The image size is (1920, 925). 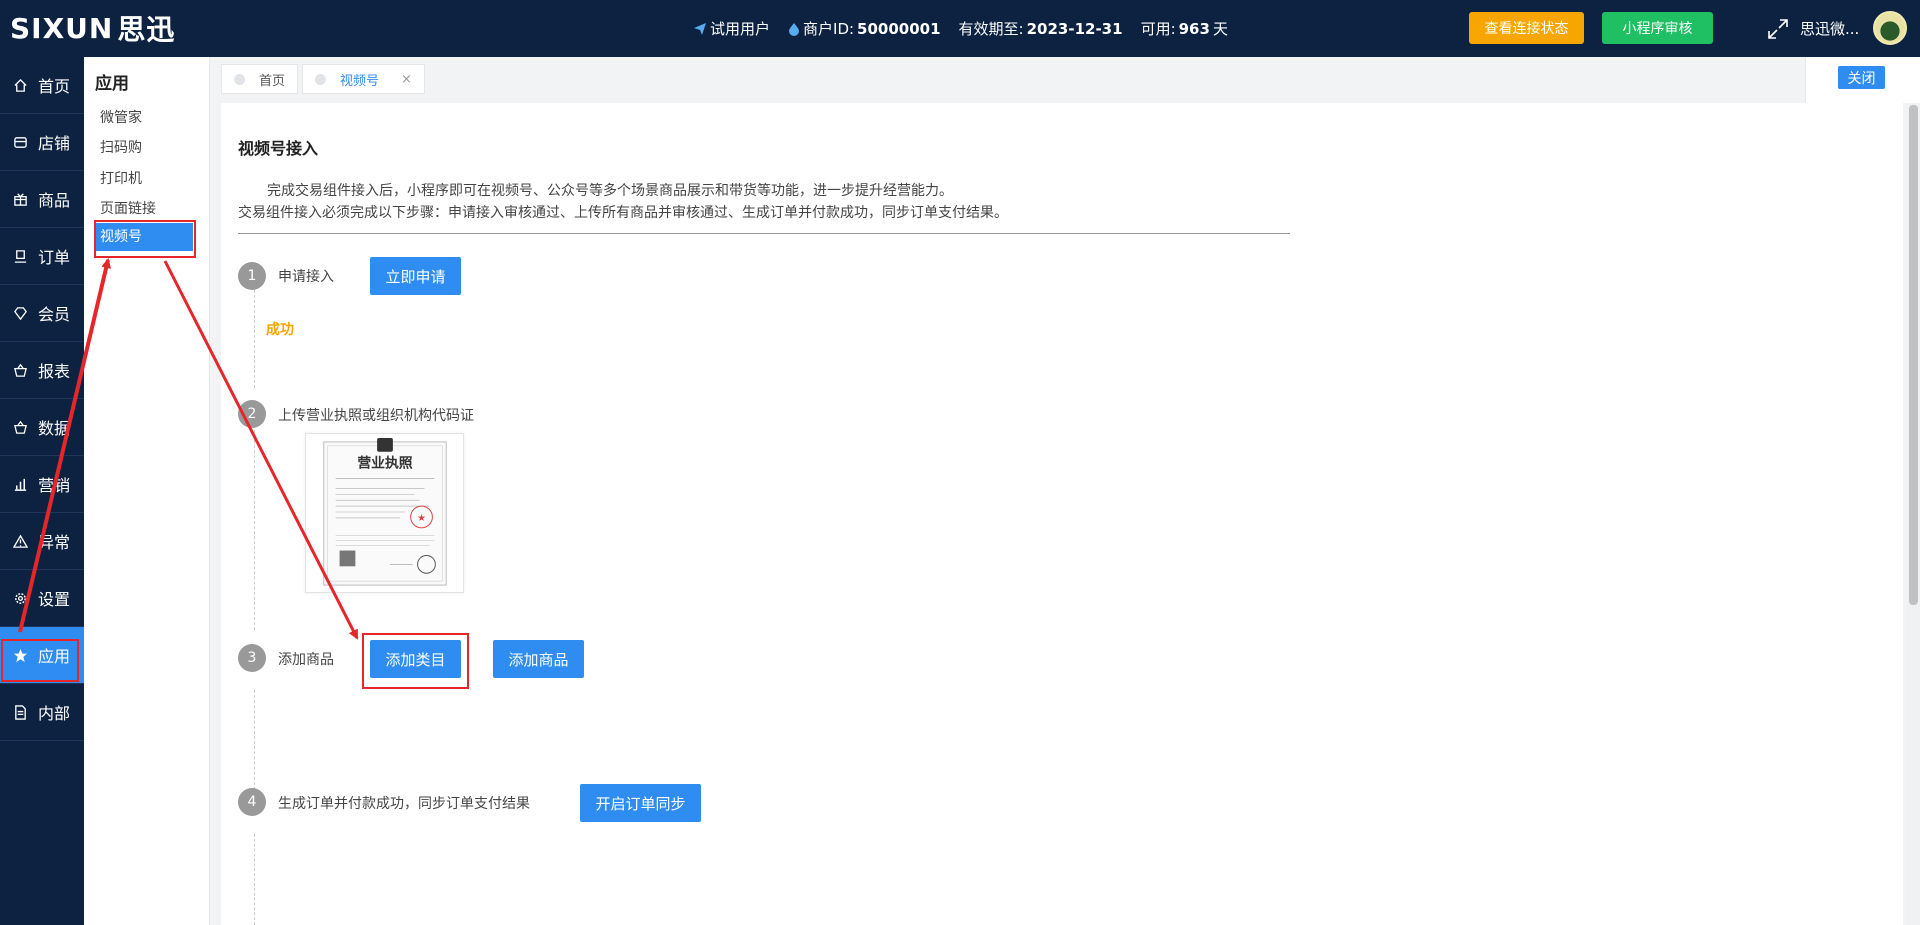 I want to click on scrollbar, so click(x=1913, y=514).